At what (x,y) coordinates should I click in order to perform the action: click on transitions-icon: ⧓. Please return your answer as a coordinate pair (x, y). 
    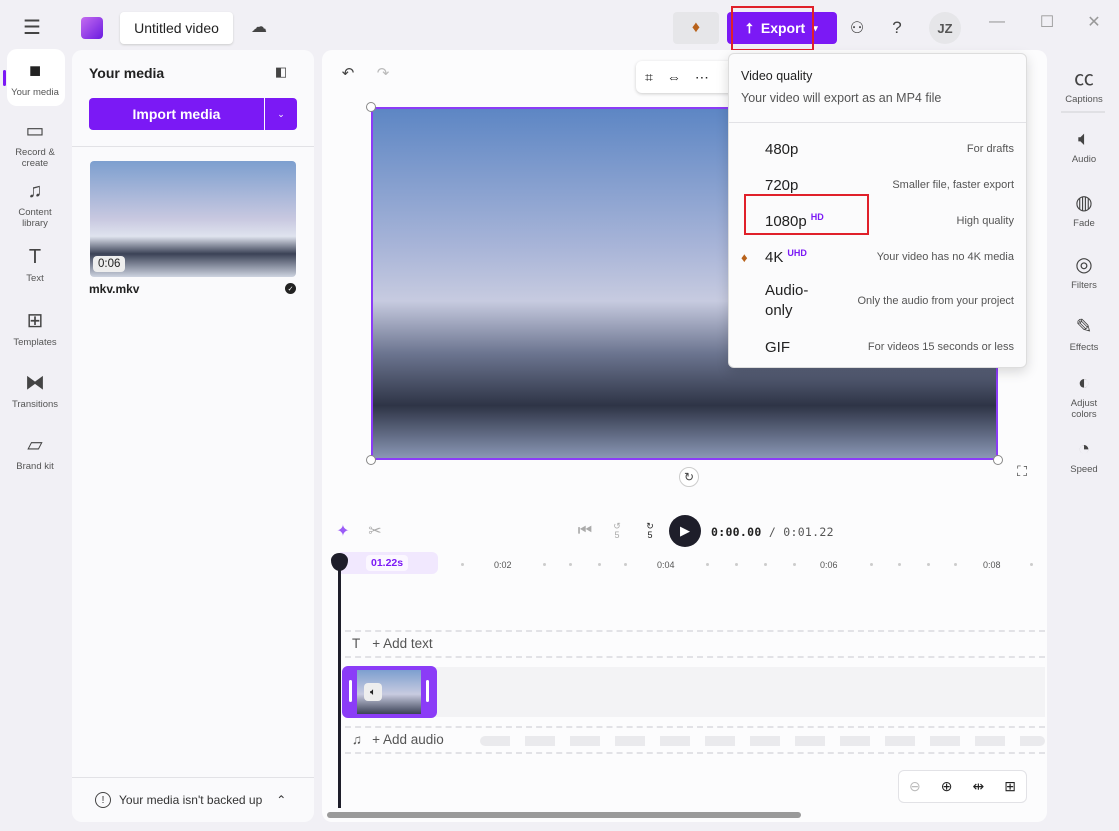
    Looking at the image, I should click on (35, 383).